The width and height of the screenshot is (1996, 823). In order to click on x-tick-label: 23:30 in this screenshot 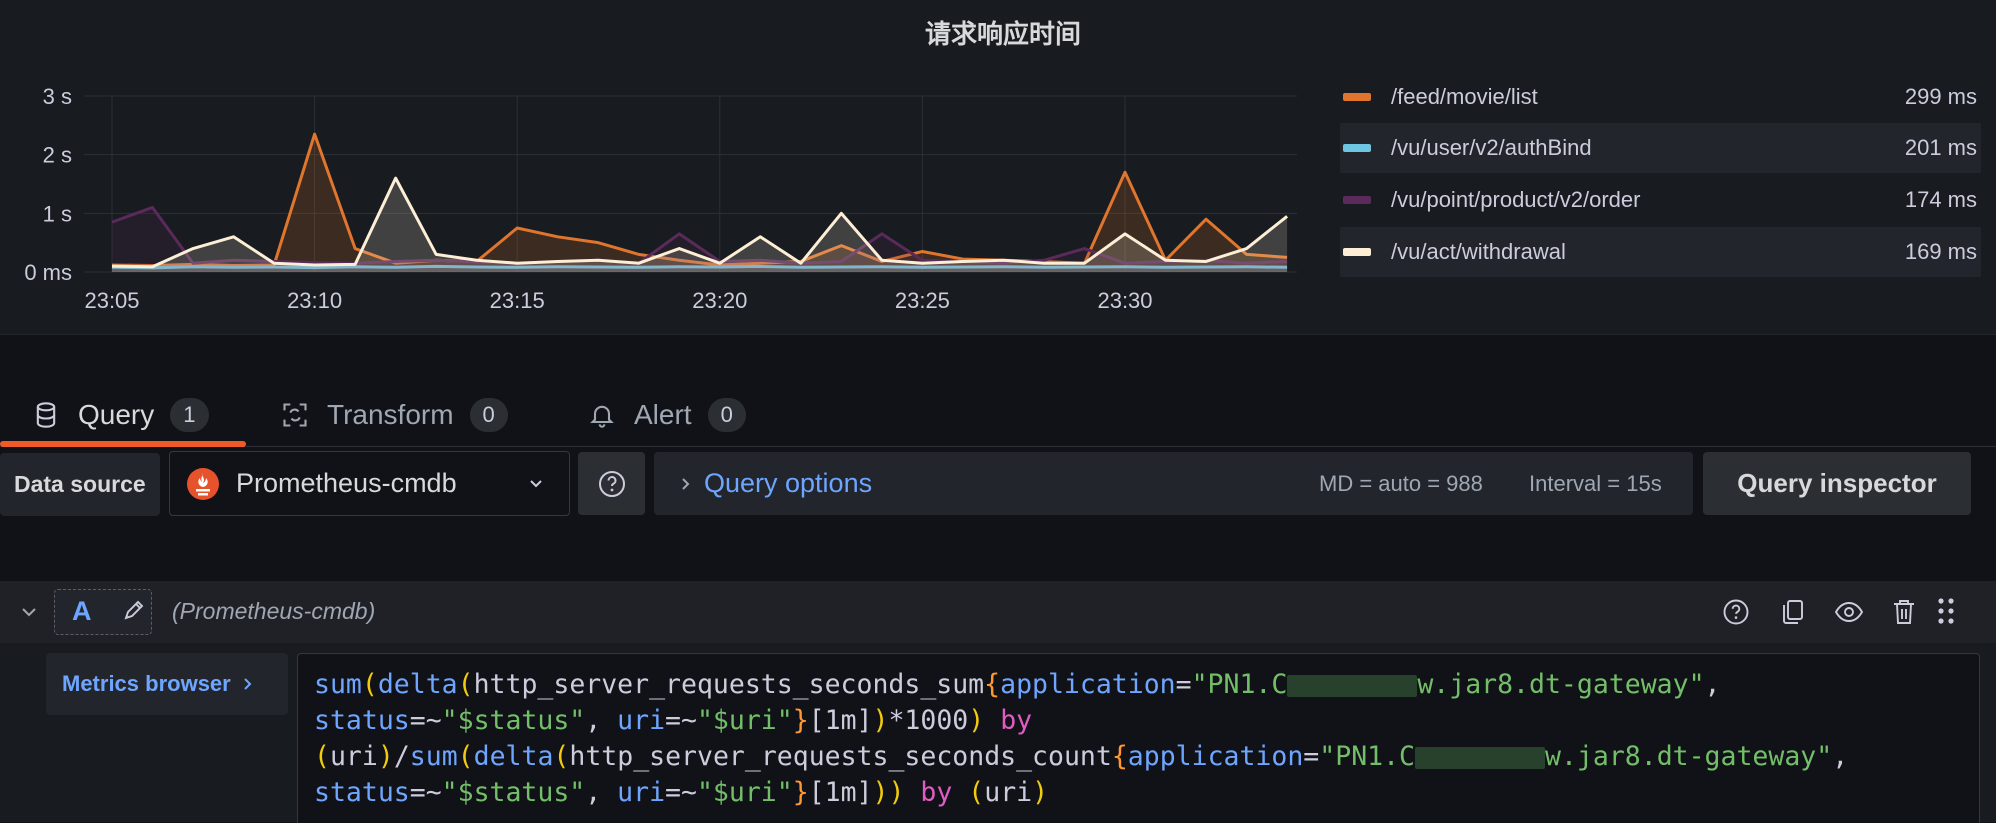, I will do `click(1124, 300)`.